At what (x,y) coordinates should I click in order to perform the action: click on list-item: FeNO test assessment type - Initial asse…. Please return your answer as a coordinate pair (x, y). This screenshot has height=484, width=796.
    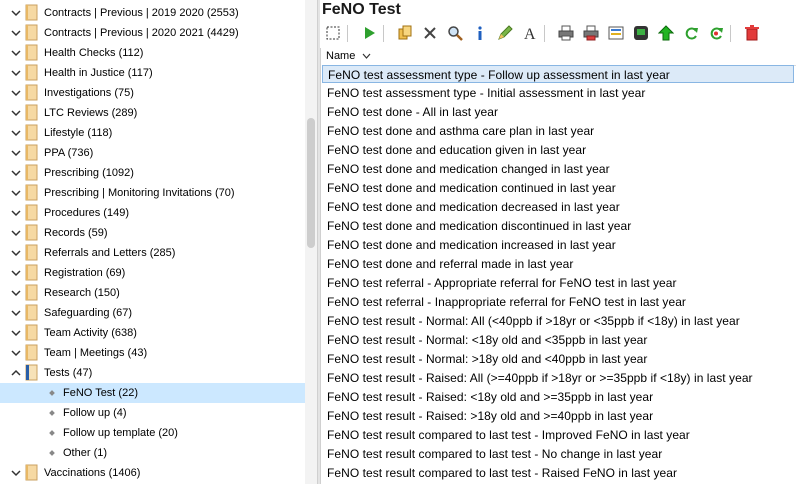
    Looking at the image, I should click on (558, 93).